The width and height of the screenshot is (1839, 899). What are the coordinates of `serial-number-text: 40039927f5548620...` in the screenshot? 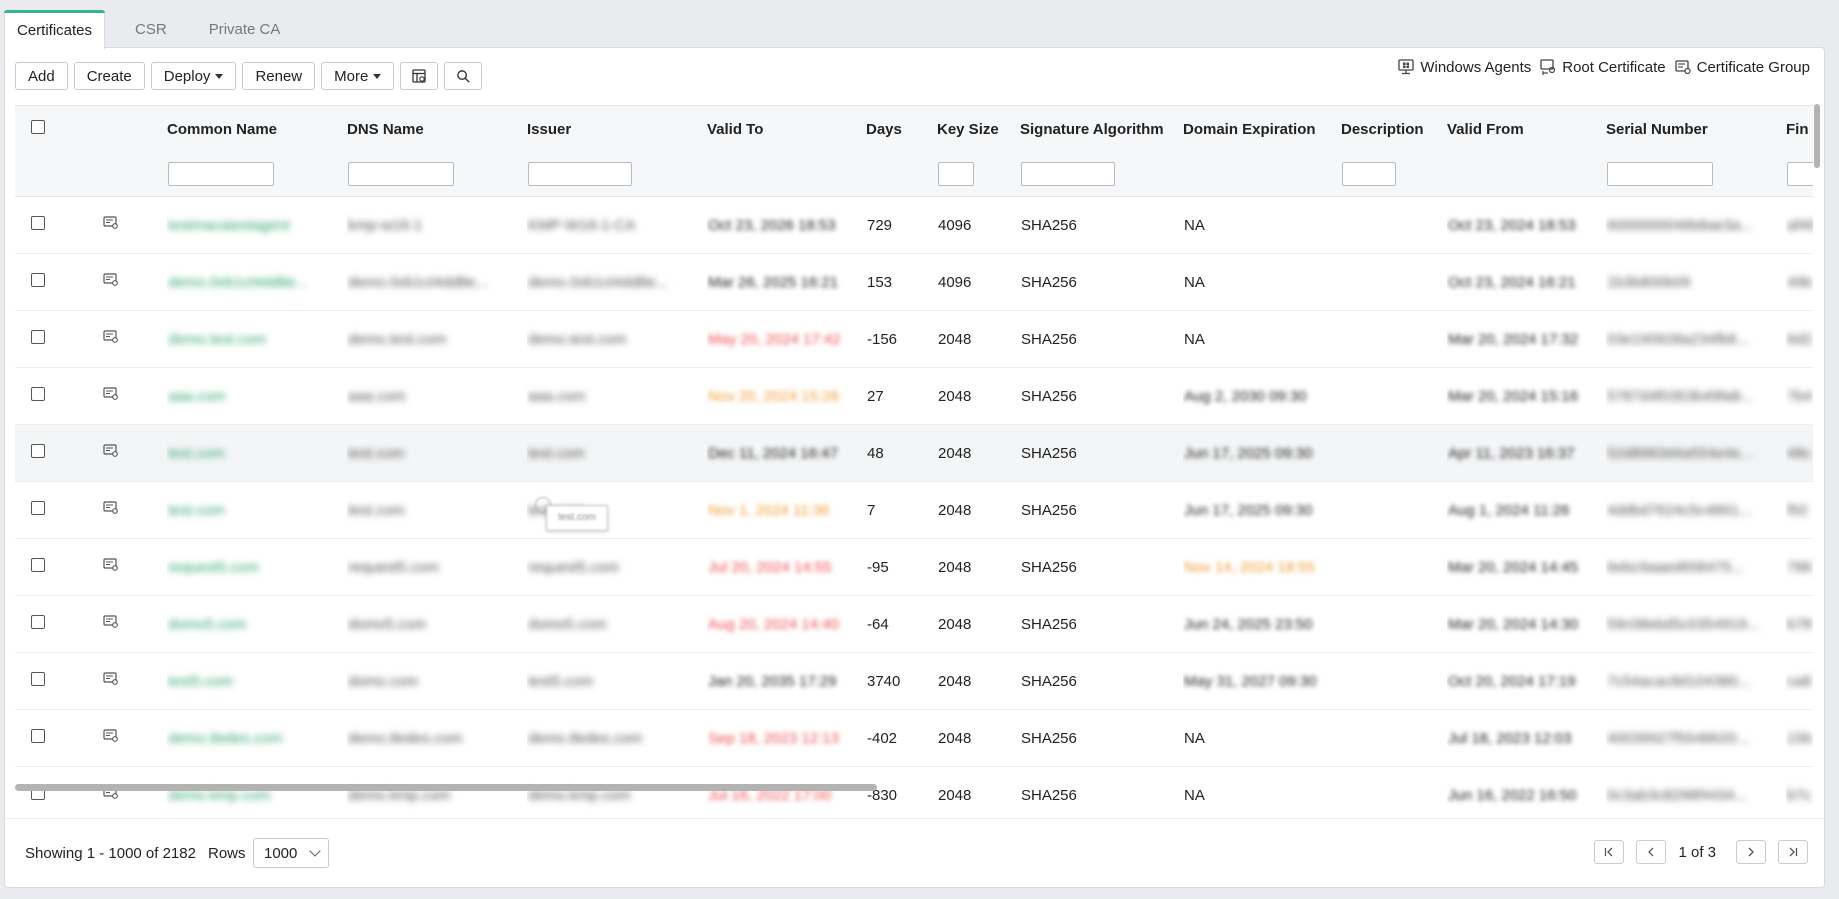 It's located at (1678, 738).